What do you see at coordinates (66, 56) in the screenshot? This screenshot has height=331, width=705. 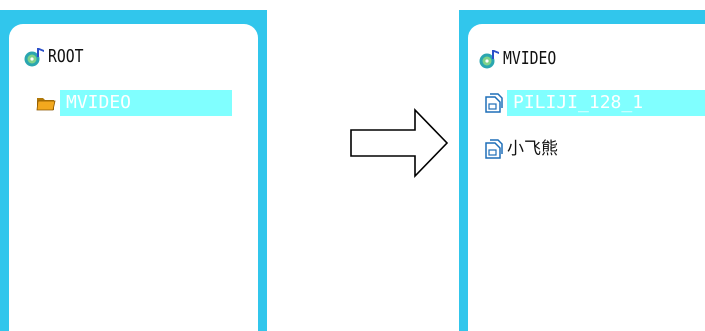 I see `tree-root-label: ROOT` at bounding box center [66, 56].